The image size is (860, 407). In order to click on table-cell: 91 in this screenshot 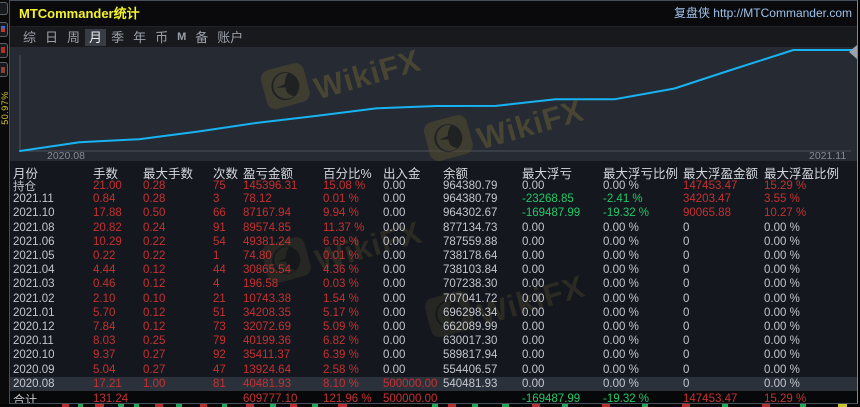, I will do `click(219, 227)`.